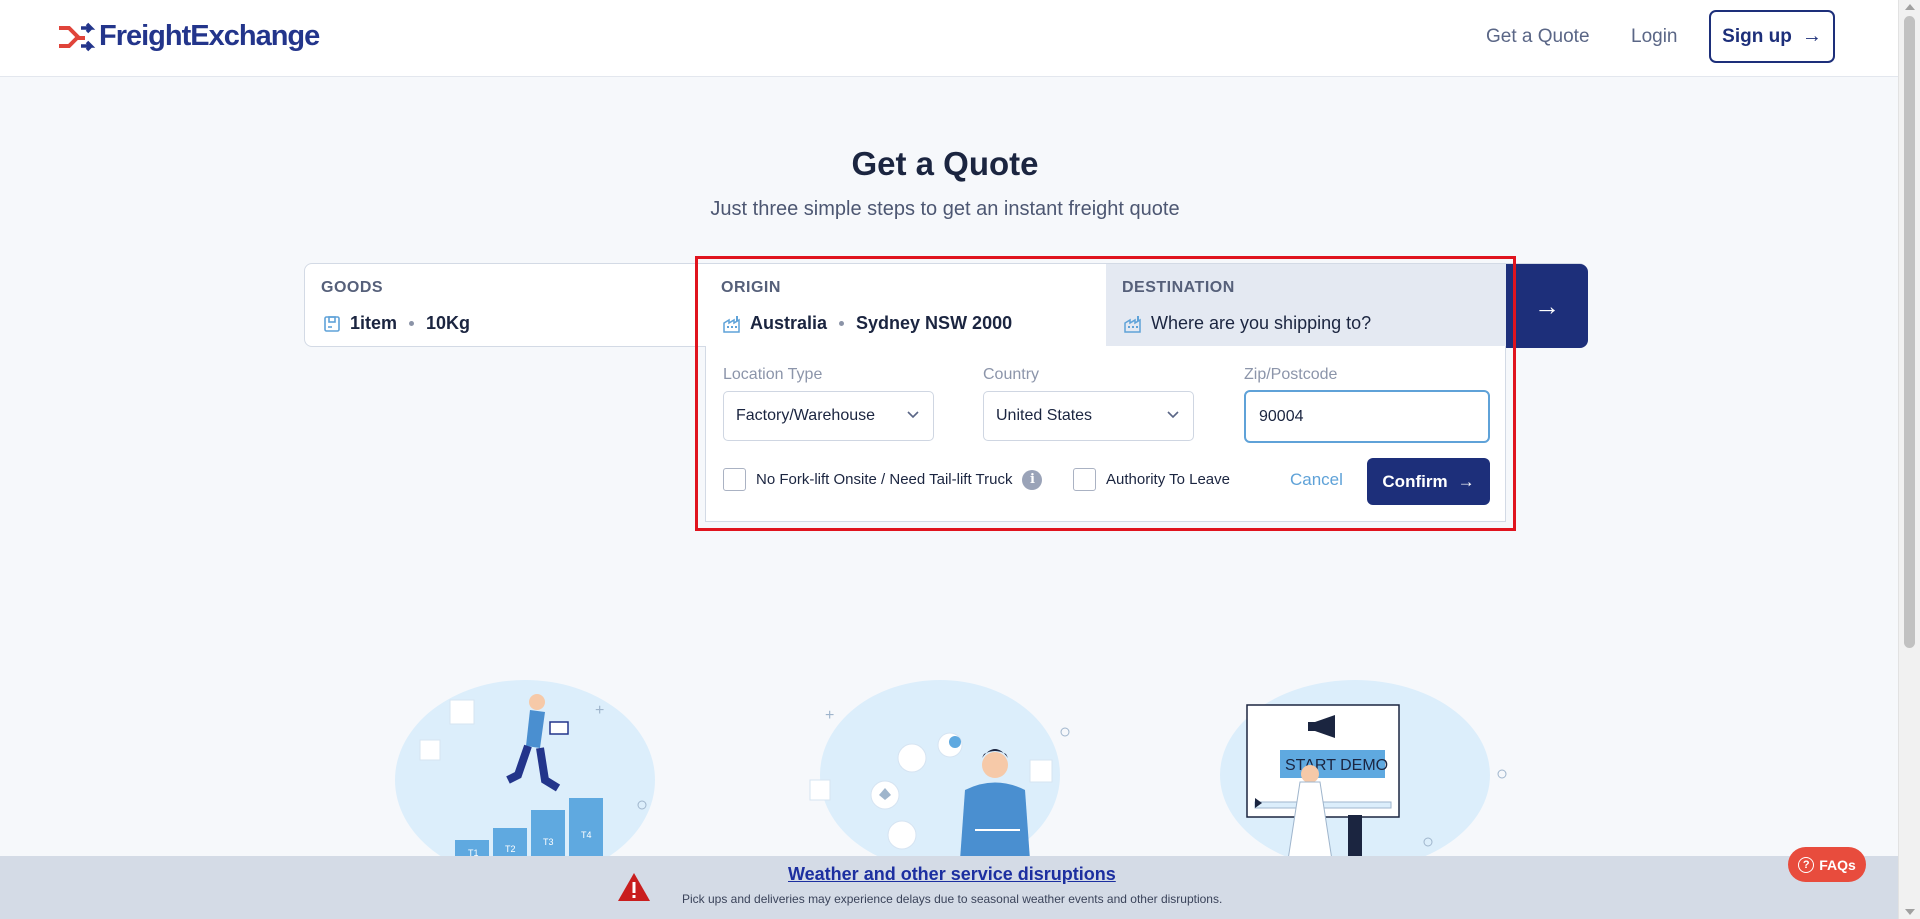 The width and height of the screenshot is (1920, 919). I want to click on origin-place: Sydney NSW 2000, so click(934, 323).